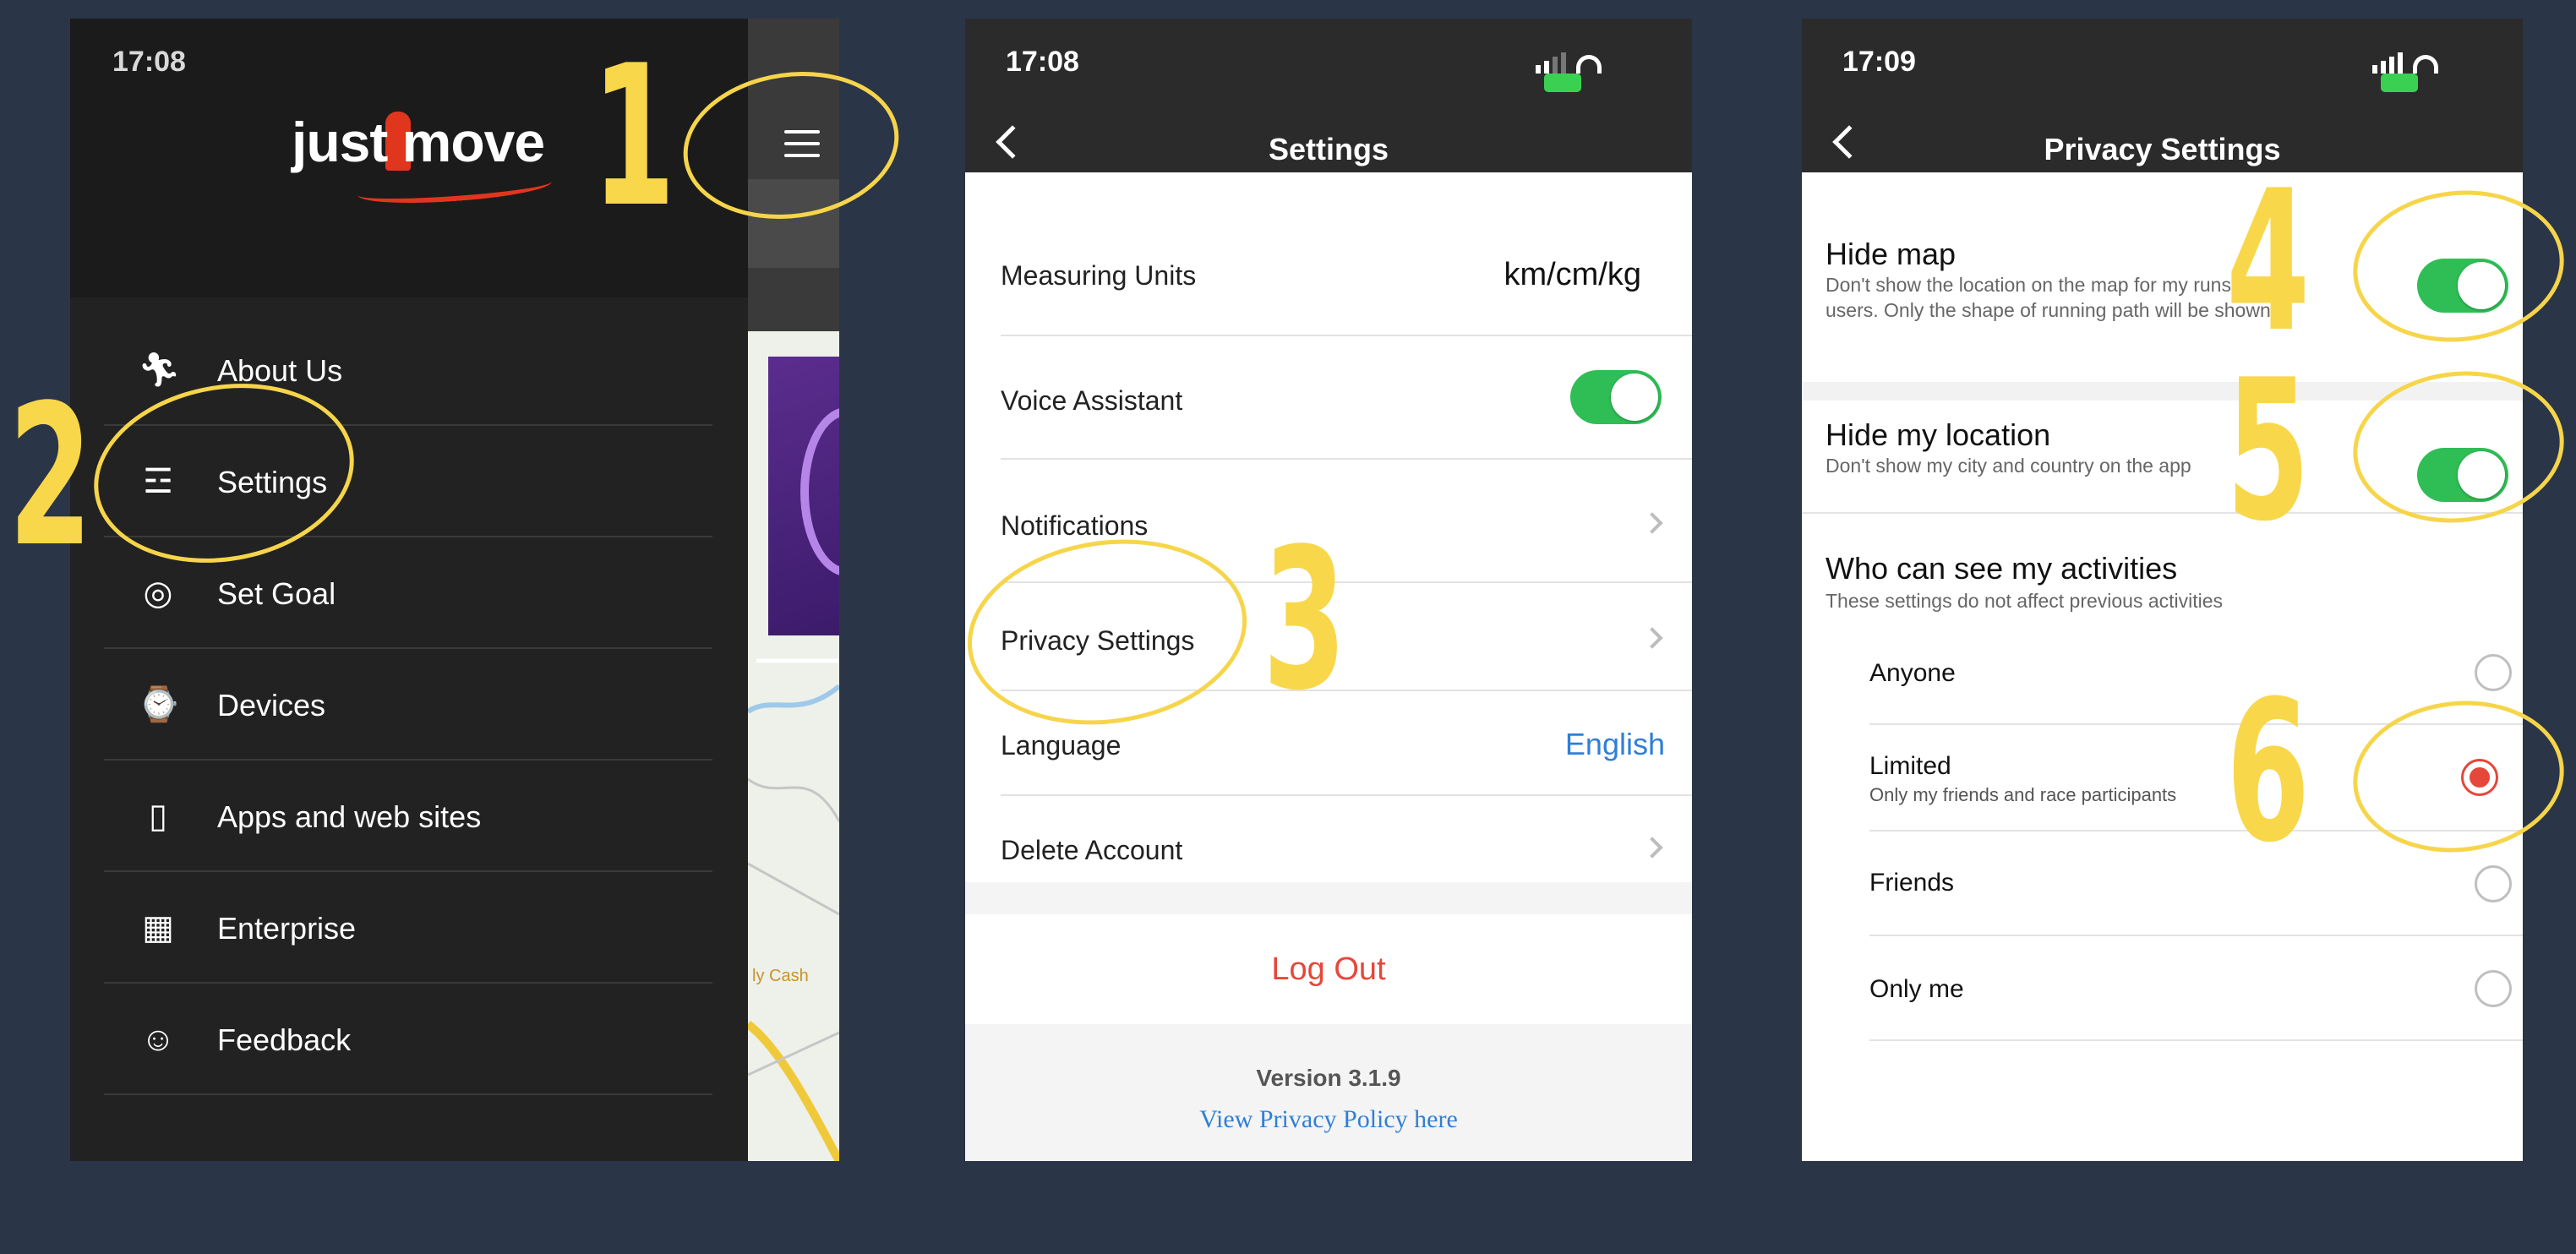  What do you see at coordinates (50, 477) in the screenshot?
I see `step-number-2: 2` at bounding box center [50, 477].